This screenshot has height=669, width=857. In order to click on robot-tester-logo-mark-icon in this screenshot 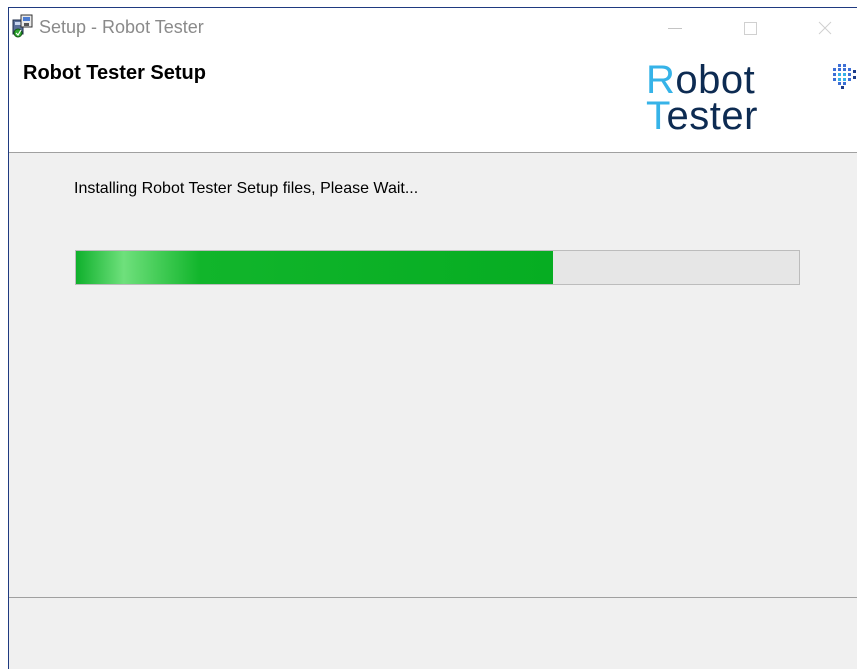, I will do `click(843, 77)`.